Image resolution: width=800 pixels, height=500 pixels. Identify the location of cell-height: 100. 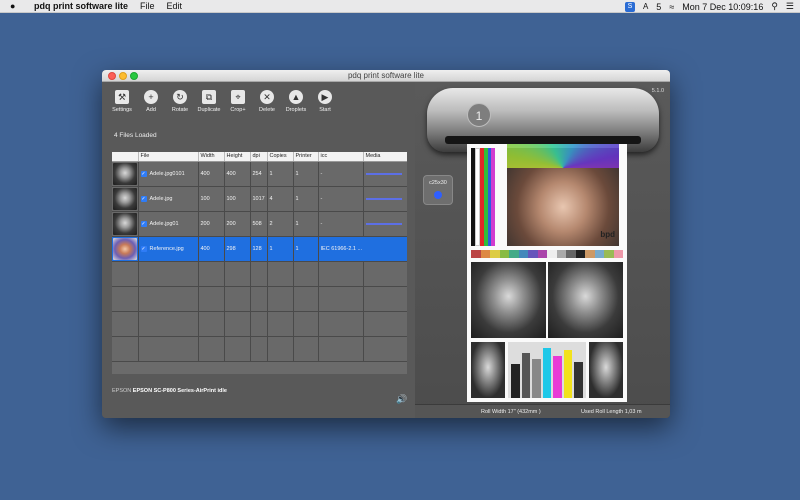
(237, 199).